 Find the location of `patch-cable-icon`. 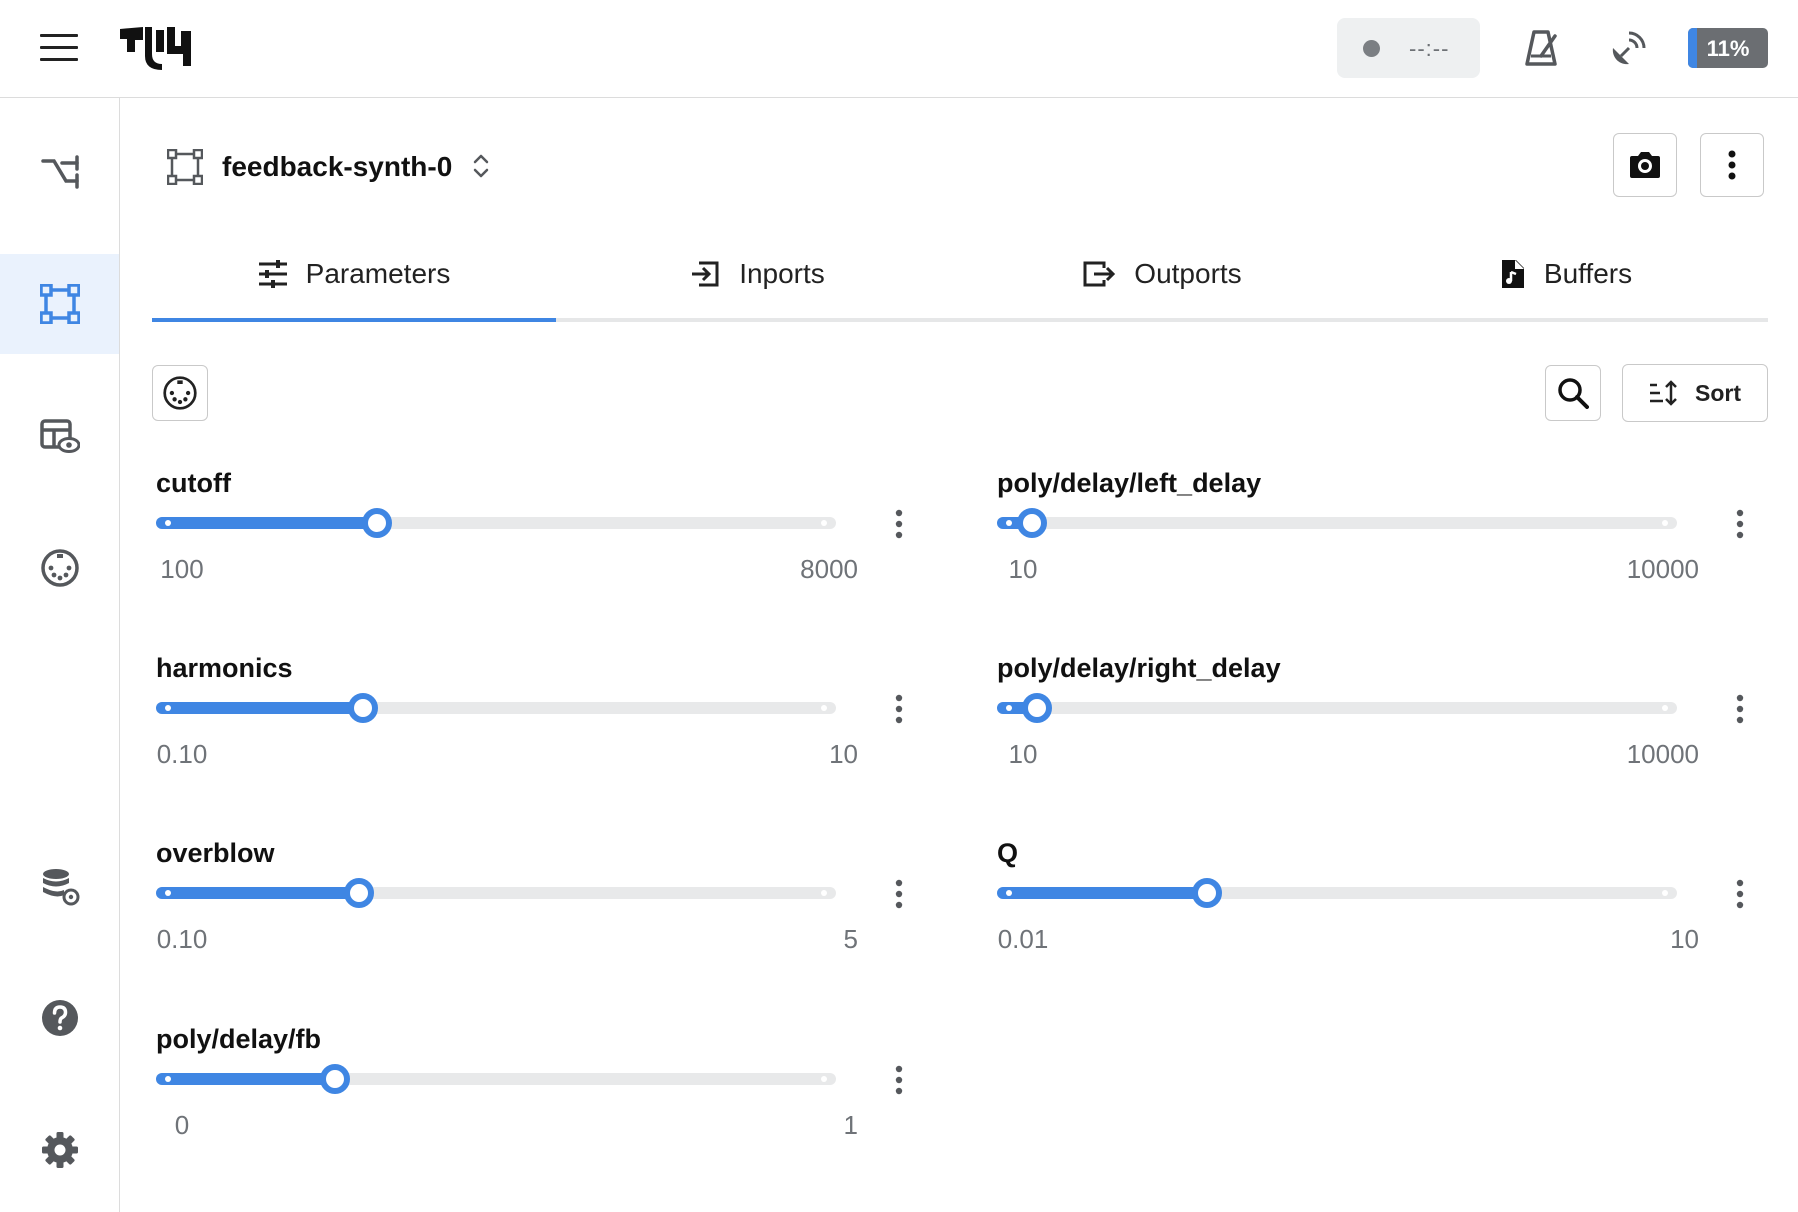

patch-cable-icon is located at coordinates (59, 172).